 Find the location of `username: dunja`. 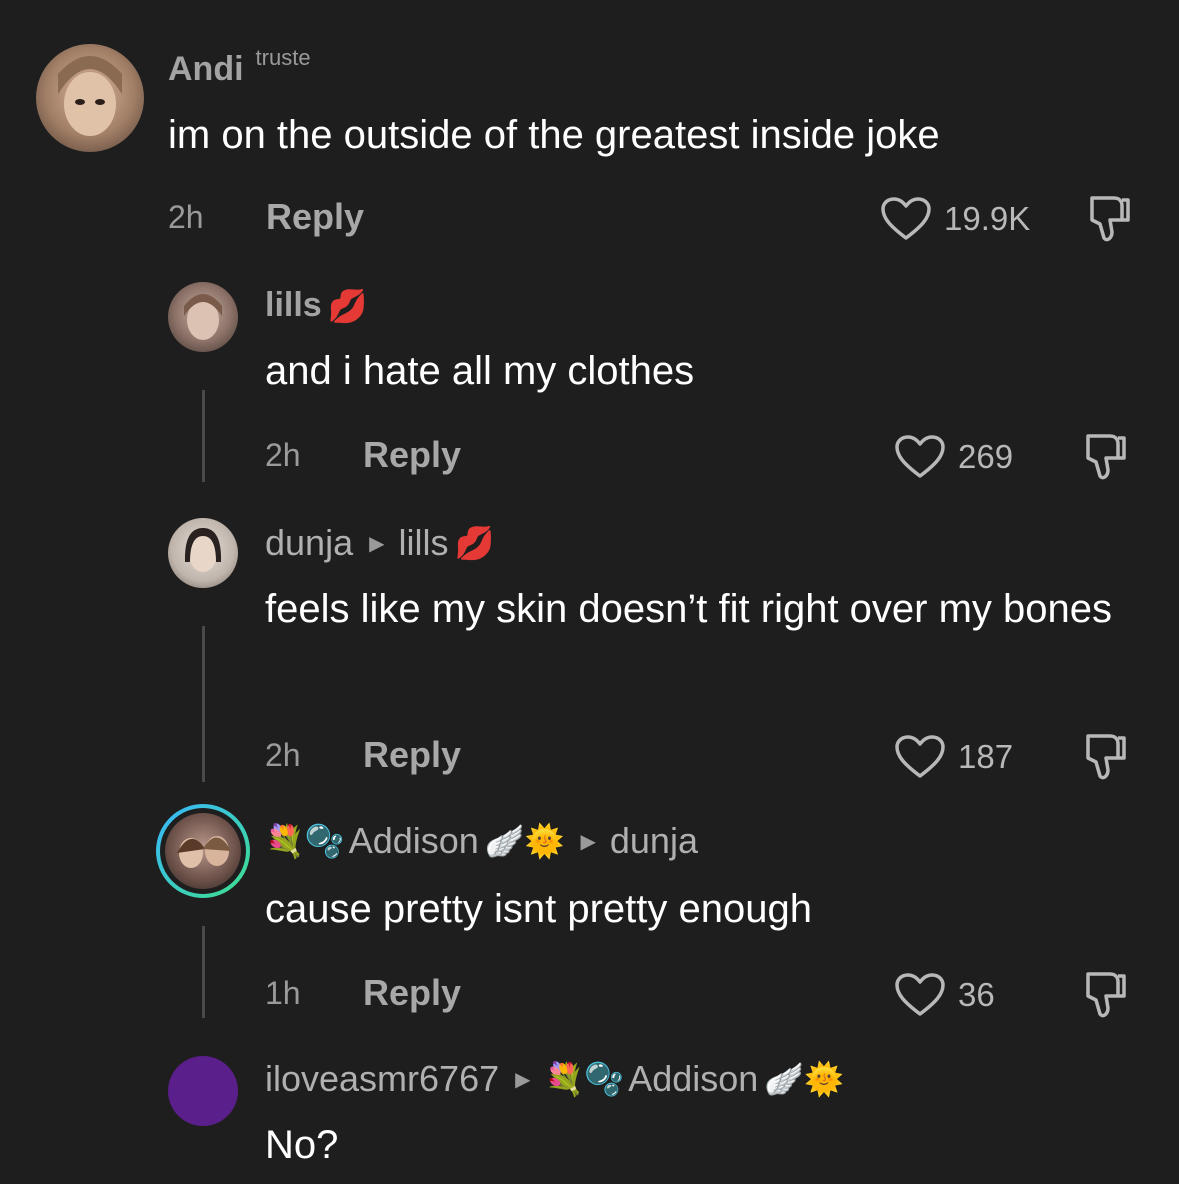

username: dunja is located at coordinates (309, 543).